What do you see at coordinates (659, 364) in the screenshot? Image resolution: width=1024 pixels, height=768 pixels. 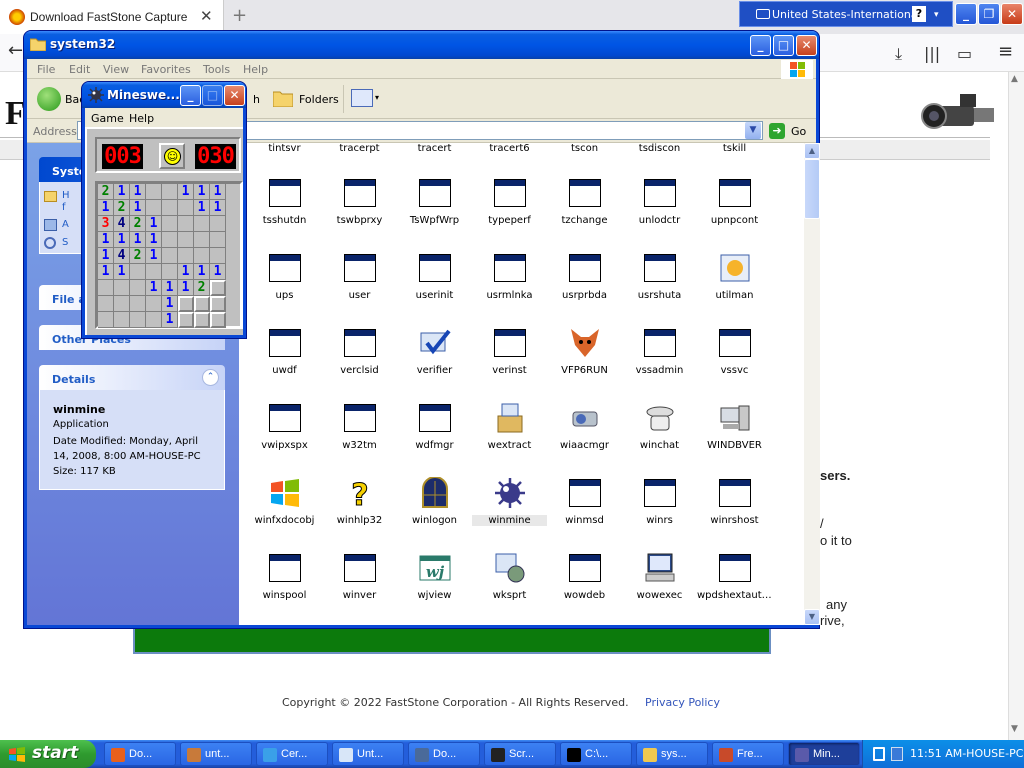 I see `file-item: vssadmin` at bounding box center [659, 364].